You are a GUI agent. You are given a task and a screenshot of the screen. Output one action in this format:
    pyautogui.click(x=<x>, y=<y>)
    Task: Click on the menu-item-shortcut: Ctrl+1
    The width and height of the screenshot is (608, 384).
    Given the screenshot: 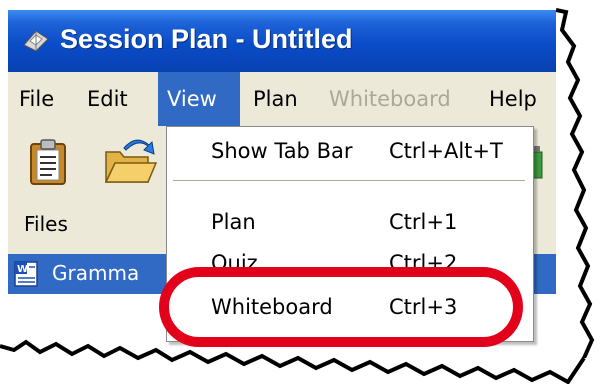 What is the action you would take?
    pyautogui.click(x=423, y=222)
    